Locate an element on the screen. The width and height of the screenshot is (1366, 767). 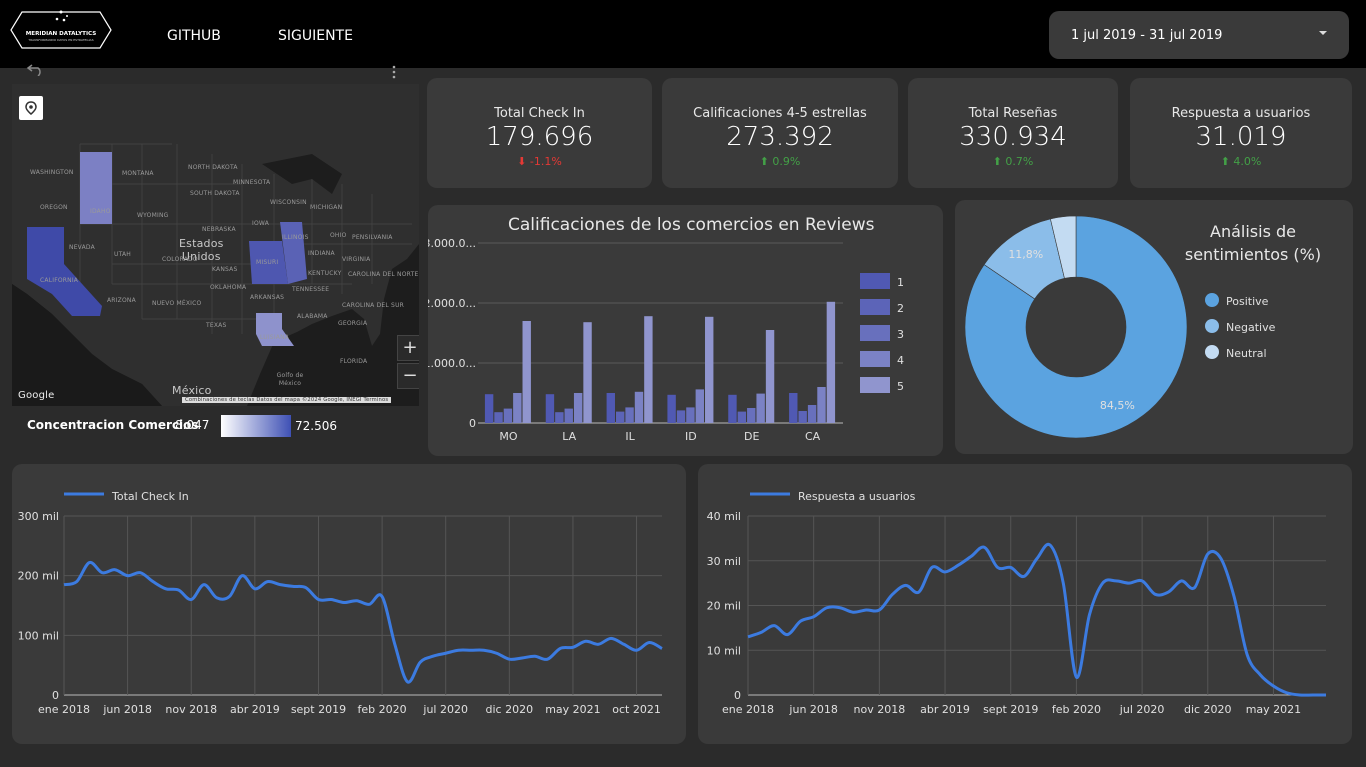
legend-label: Neutral is located at coordinates (1246, 353).